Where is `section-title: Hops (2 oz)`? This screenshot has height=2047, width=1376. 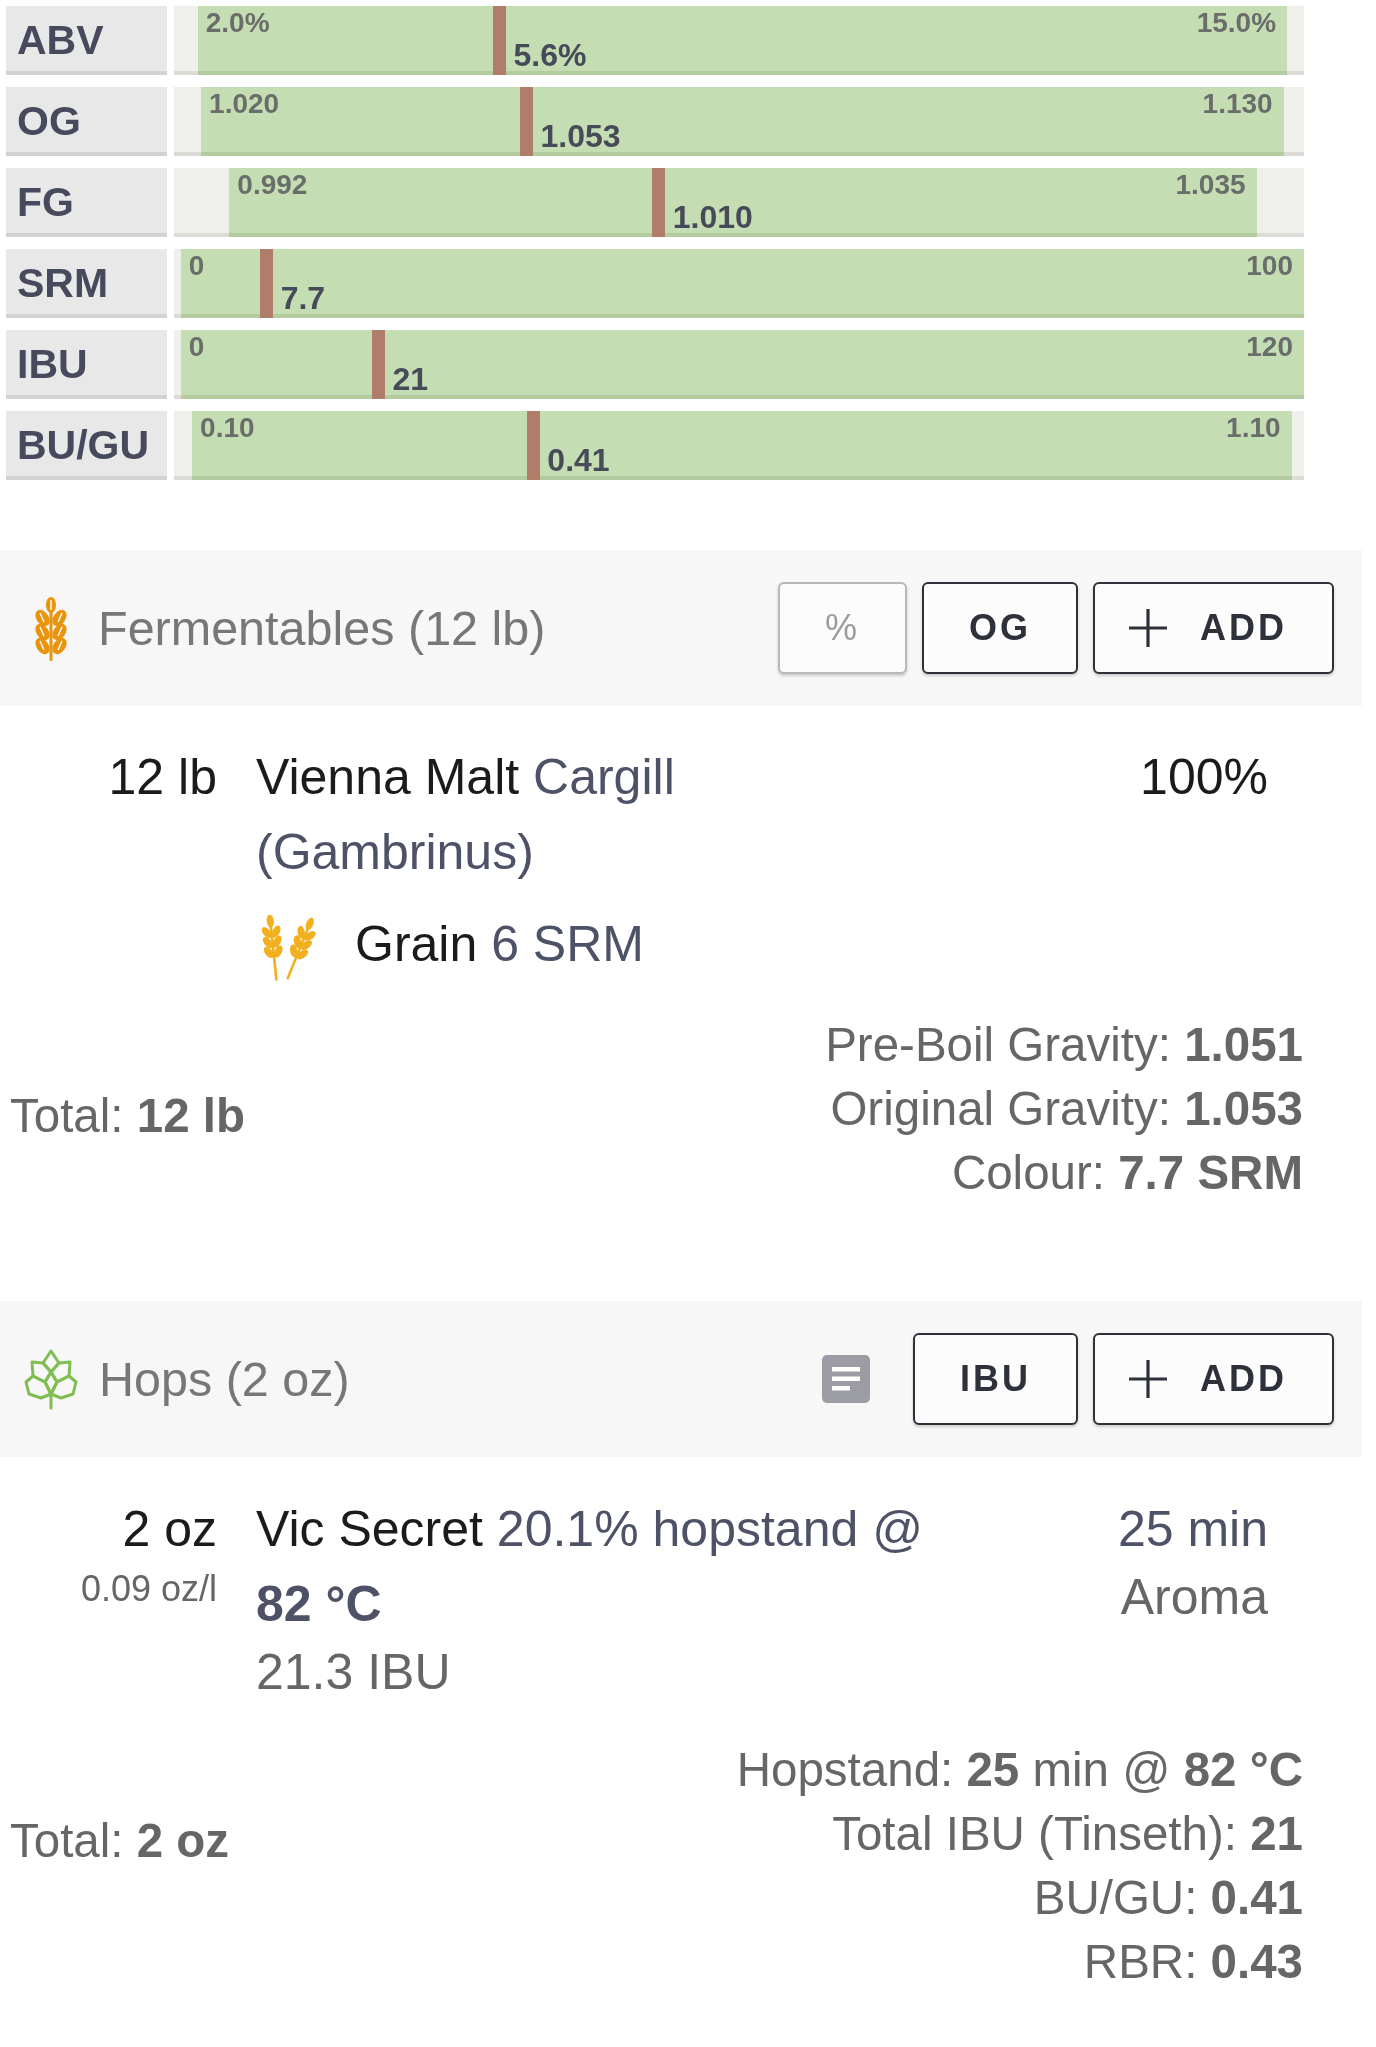 section-title: Hops (2 oz) is located at coordinates (225, 1379).